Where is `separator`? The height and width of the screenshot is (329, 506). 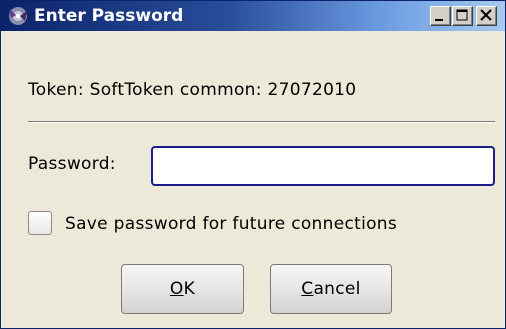
separator is located at coordinates (261, 122).